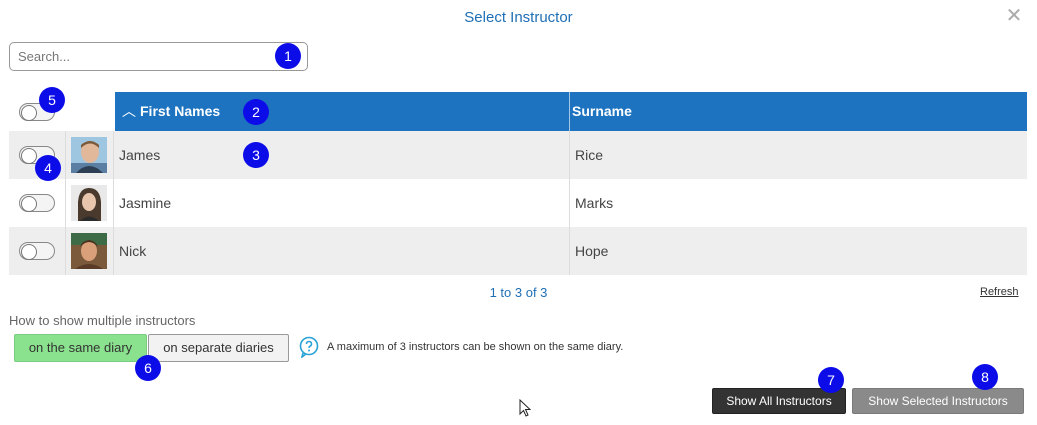 This screenshot has height=425, width=1037. What do you see at coordinates (148, 368) in the screenshot?
I see `annotation-badge: 6` at bounding box center [148, 368].